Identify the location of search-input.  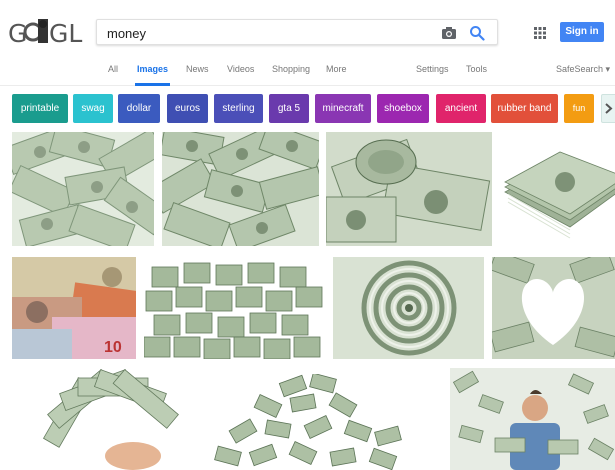
(267, 33).